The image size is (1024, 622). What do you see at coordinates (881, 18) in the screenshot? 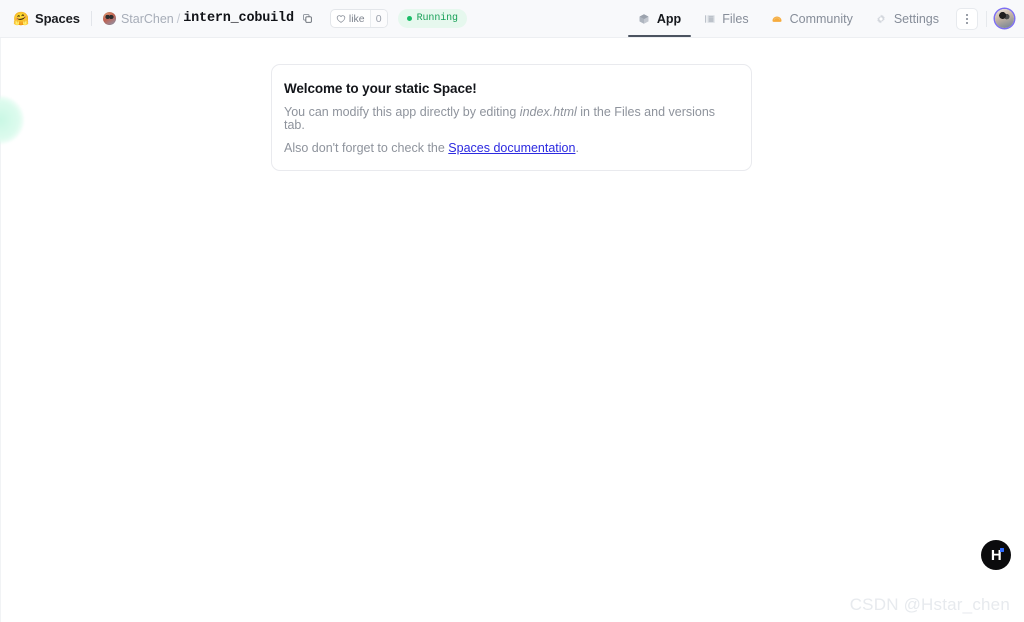
I see `gear-icon` at bounding box center [881, 18].